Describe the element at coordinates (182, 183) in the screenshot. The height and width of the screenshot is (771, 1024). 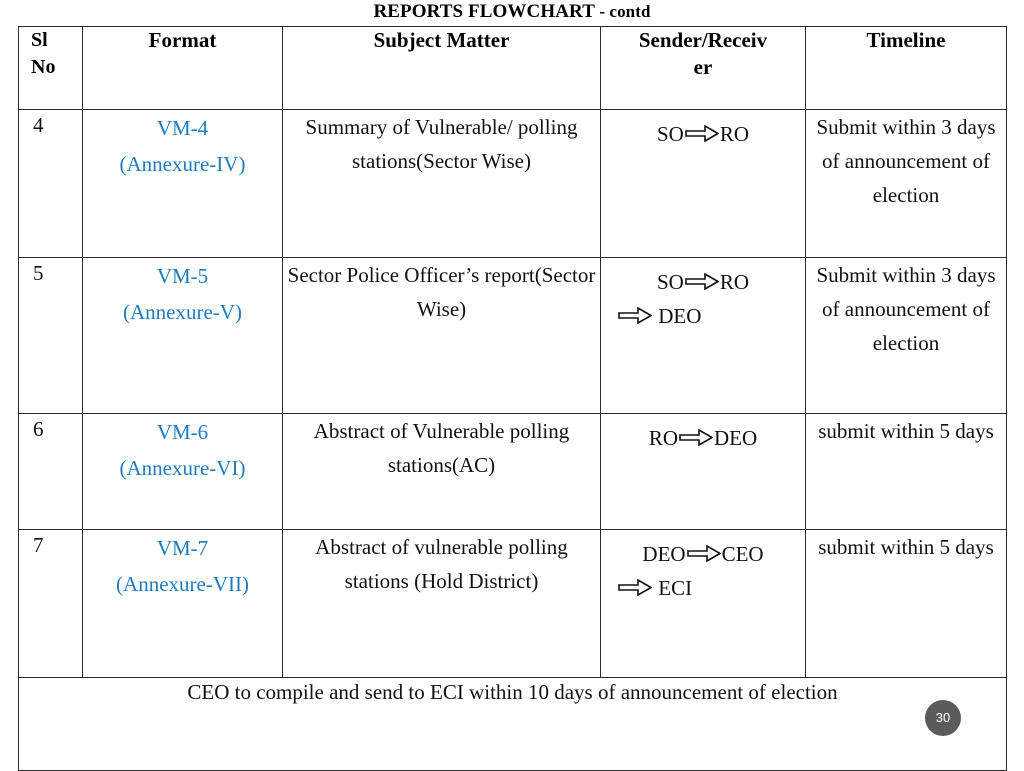
I see `cell-format: VM-4 (Annexure-IV)` at that location.